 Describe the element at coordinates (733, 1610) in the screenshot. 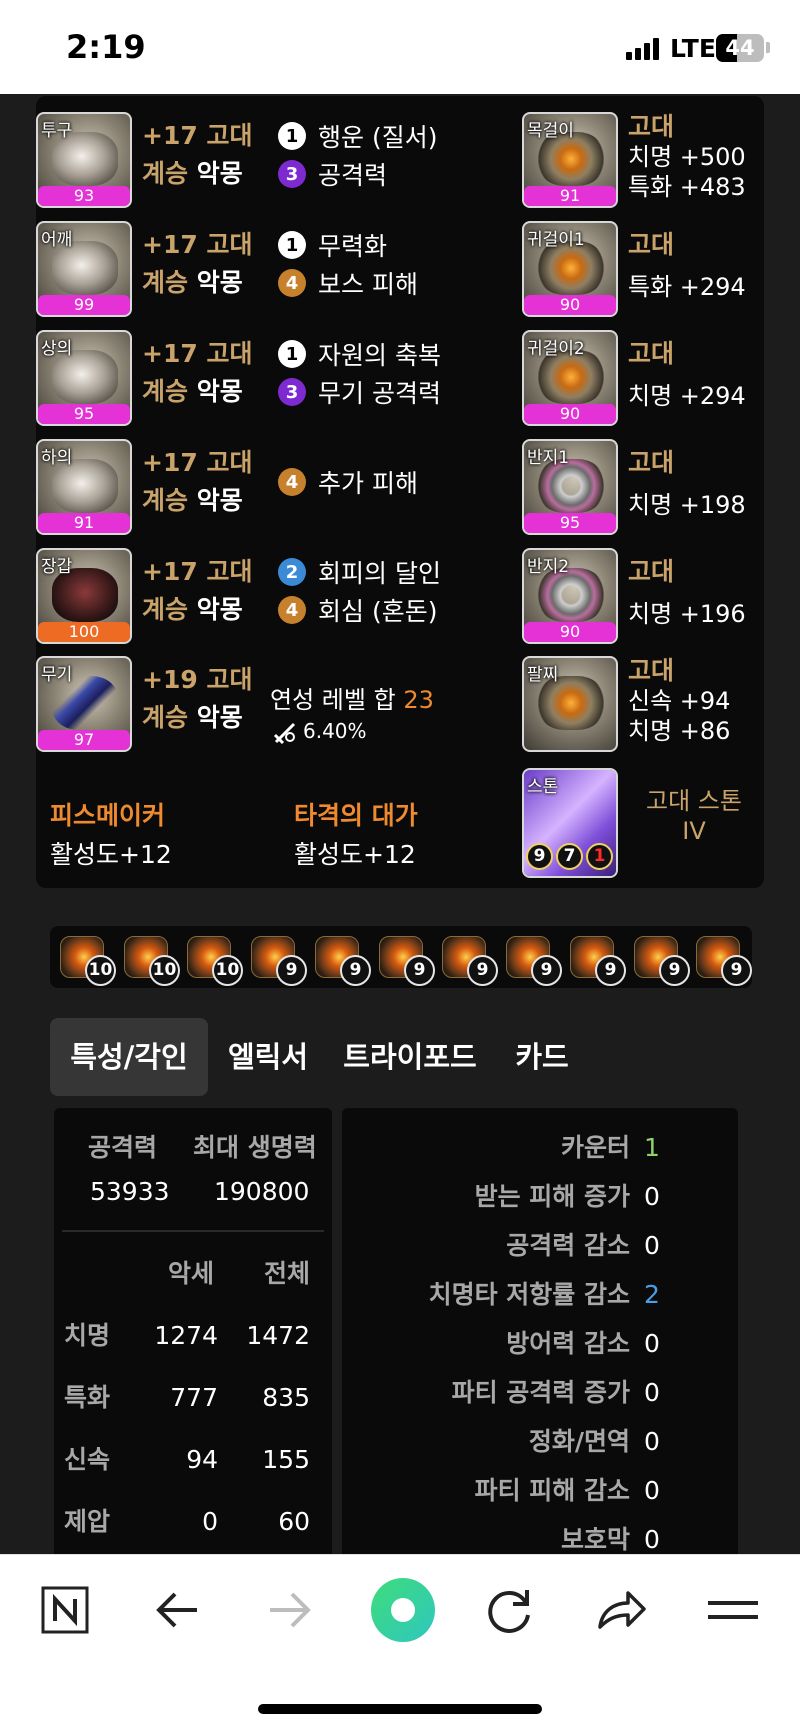

I see `menu-icon` at that location.